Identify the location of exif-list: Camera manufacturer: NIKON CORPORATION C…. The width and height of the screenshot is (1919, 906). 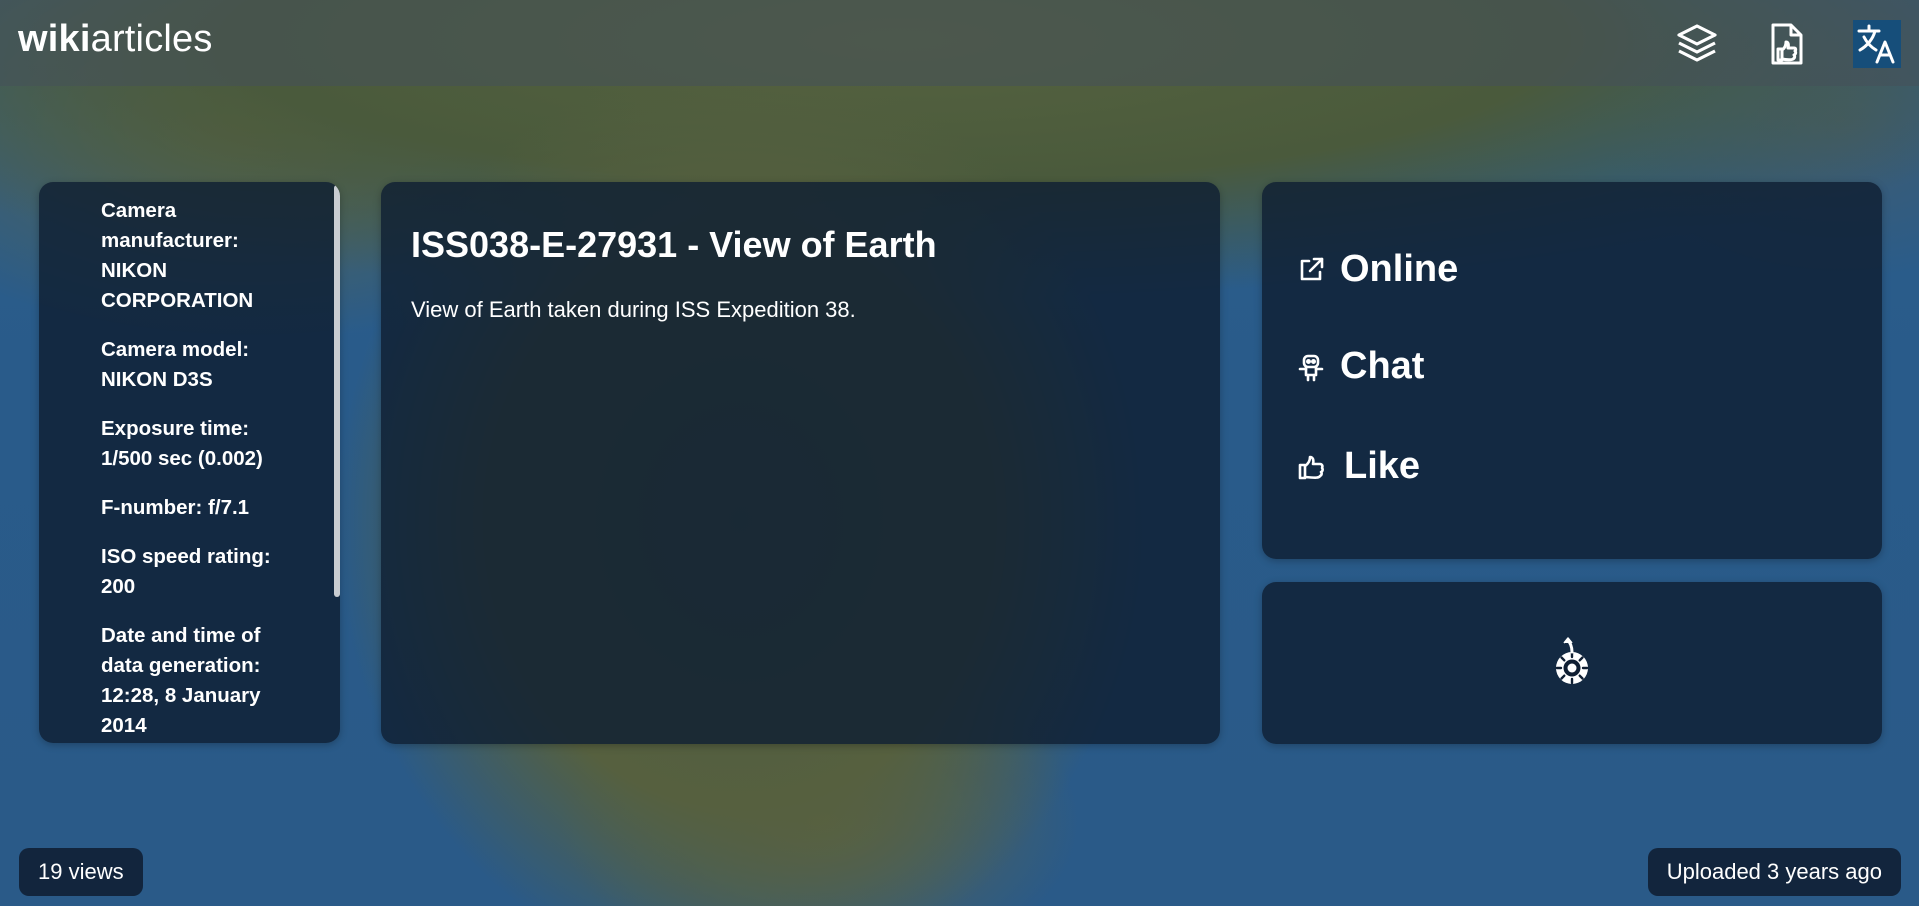
(201, 469).